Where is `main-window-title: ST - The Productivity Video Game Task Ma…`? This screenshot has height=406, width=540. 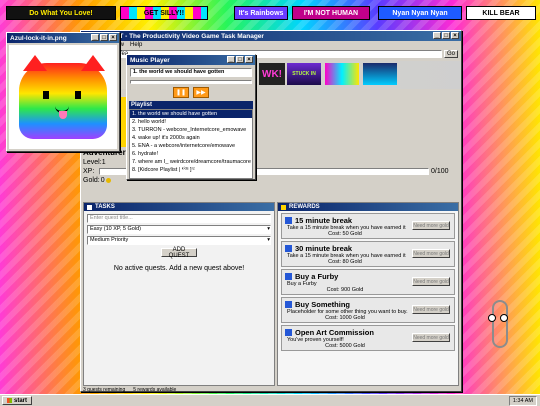 main-window-title: ST - The Productivity Video Game Task Ma… is located at coordinates (189, 36).